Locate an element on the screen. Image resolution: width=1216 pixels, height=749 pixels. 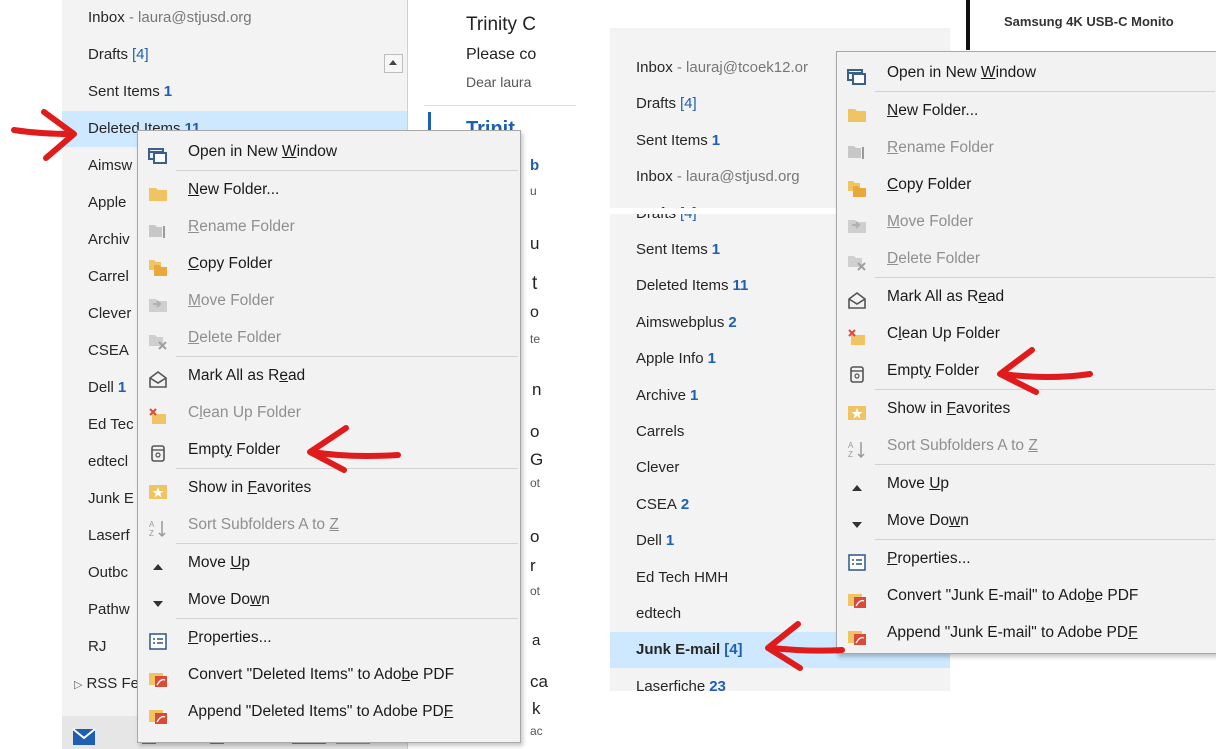
annotation-arrow-deleted-items is located at coordinates (44, 135).